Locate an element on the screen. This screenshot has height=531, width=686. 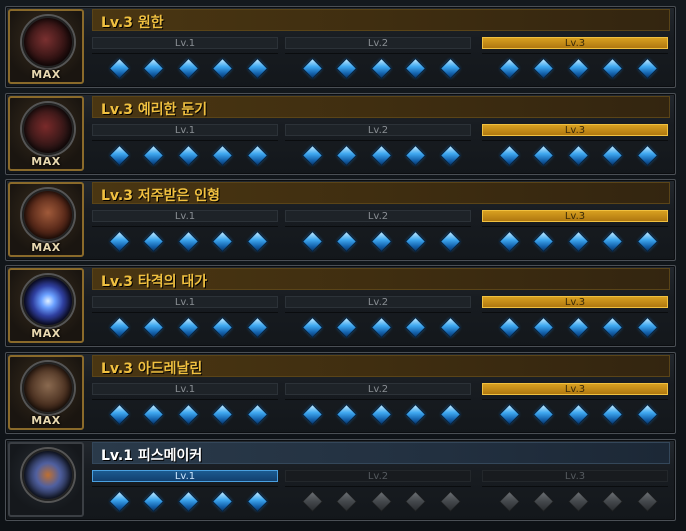
skill-title: Lv.3 저주받은 인형 is located at coordinates (160, 196).